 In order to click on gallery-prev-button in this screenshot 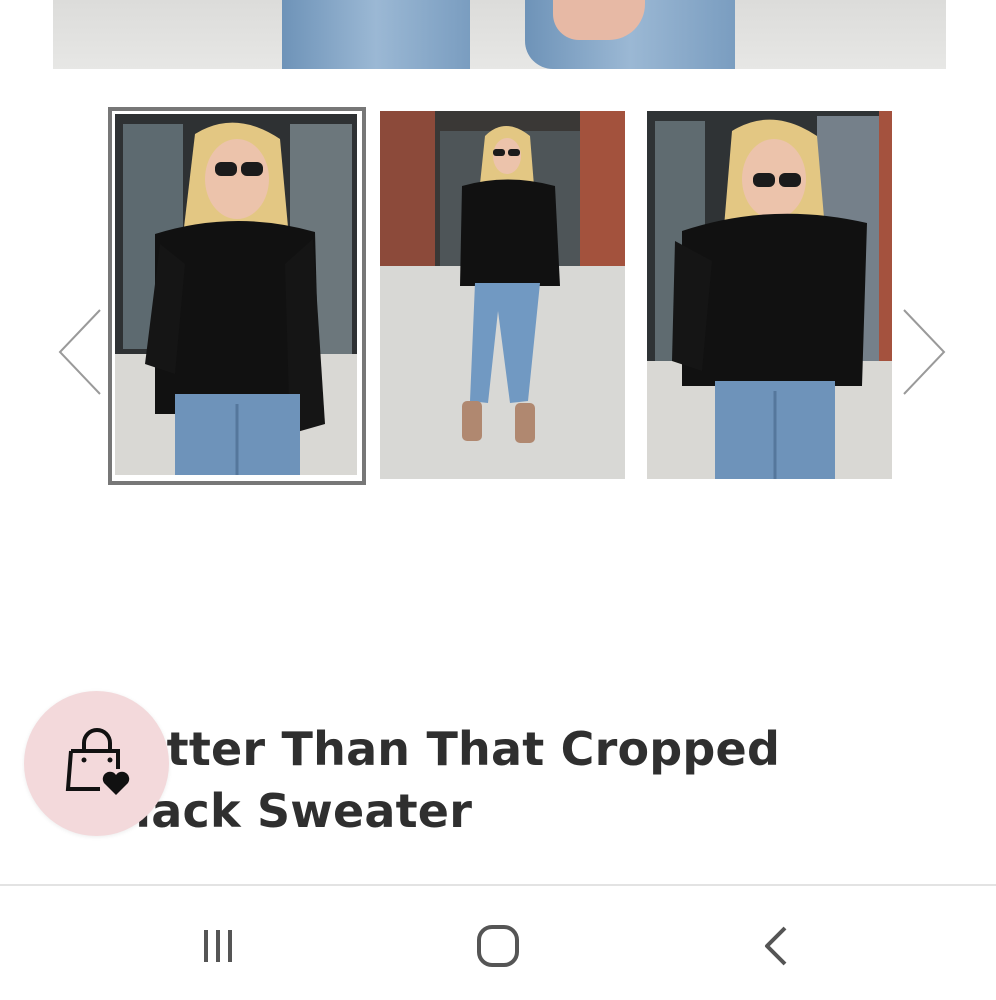, I will do `click(80, 352)`.